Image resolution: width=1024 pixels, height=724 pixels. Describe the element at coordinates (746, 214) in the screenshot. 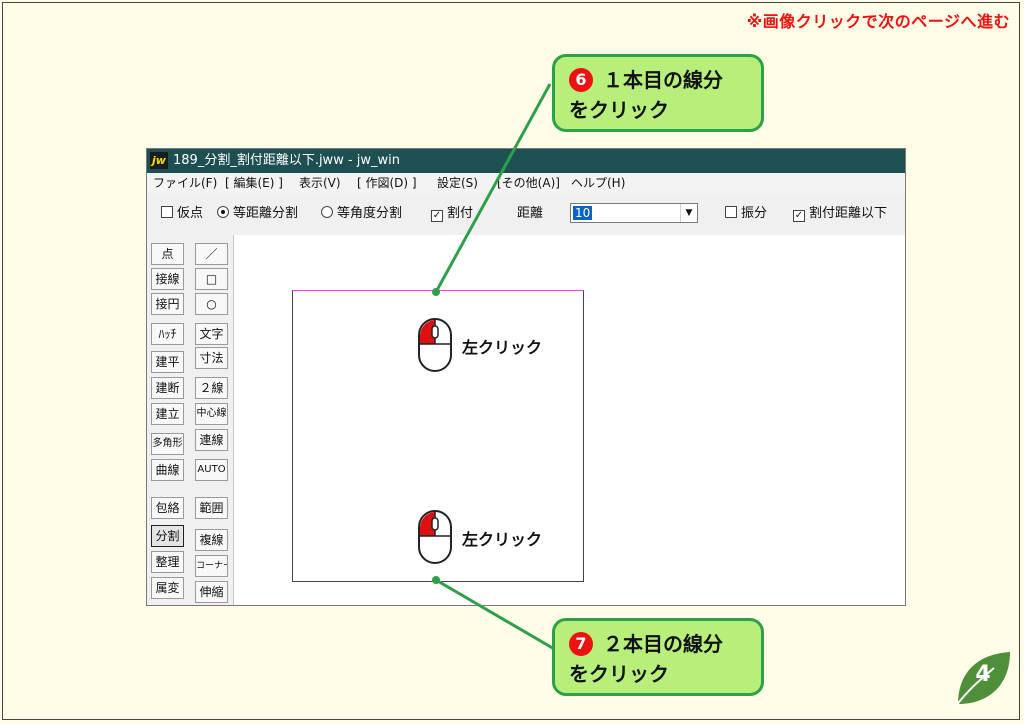

I see `furibun-checkbox: 振分` at that location.